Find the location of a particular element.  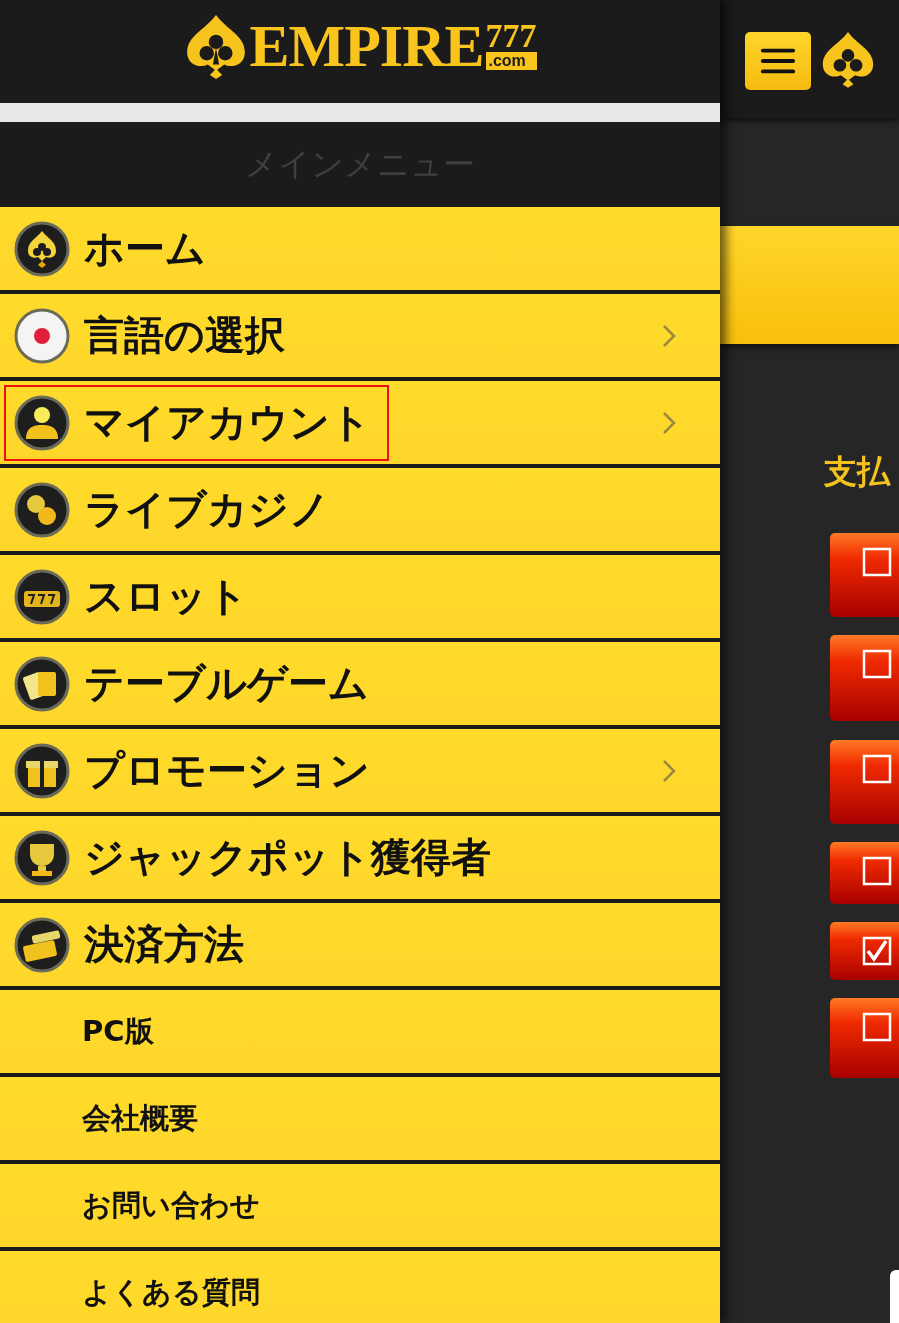

menu-item-label: テーブルゲーム is located at coordinates (226, 683).